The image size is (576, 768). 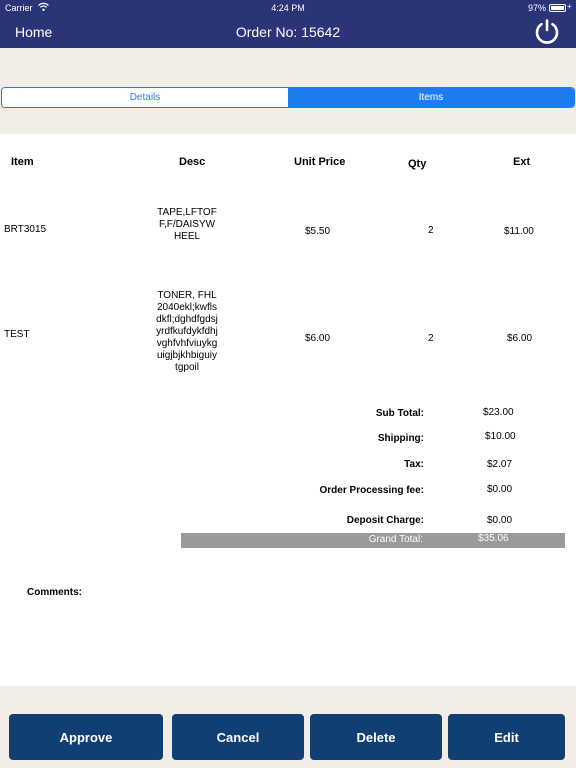 I want to click on deposit-label: Deposit Charge:, so click(x=385, y=520).